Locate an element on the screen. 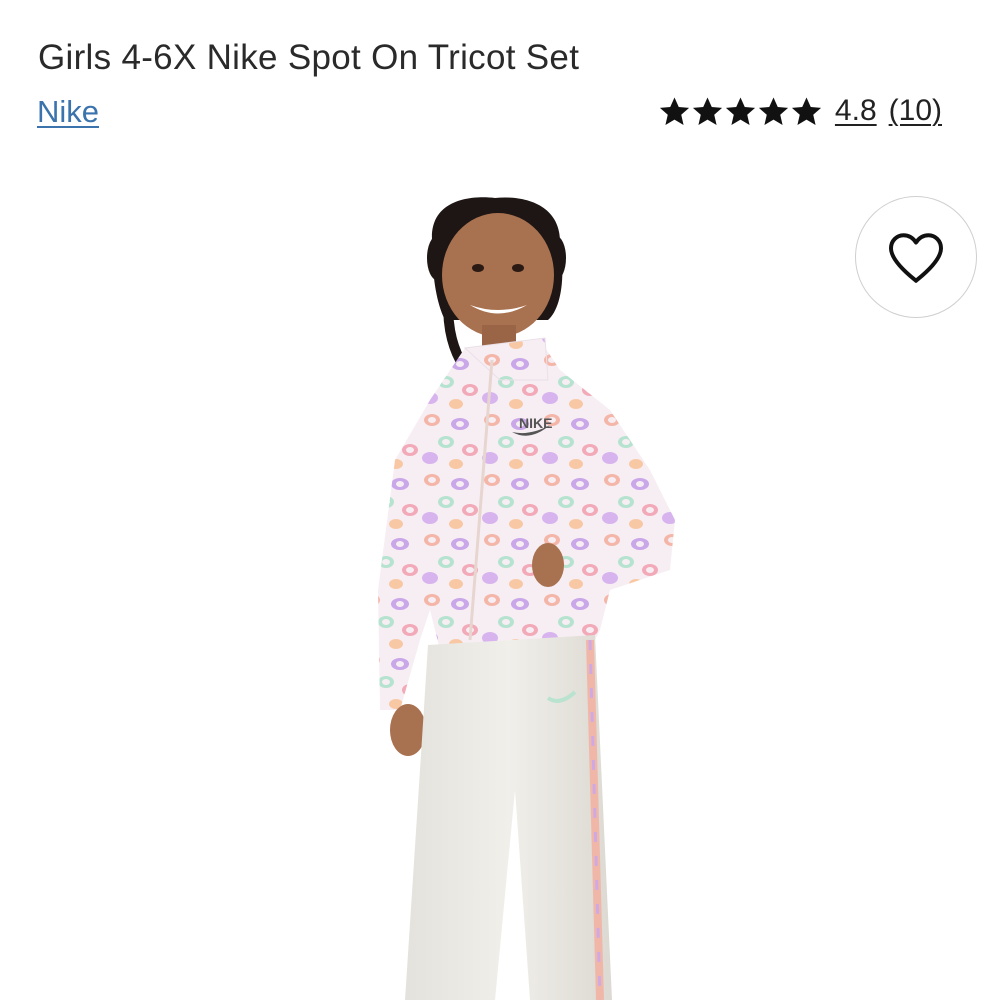 The image size is (1000, 1000). product-title: Girls 4-6X Nike Spot On Tricot Set is located at coordinates (309, 57).